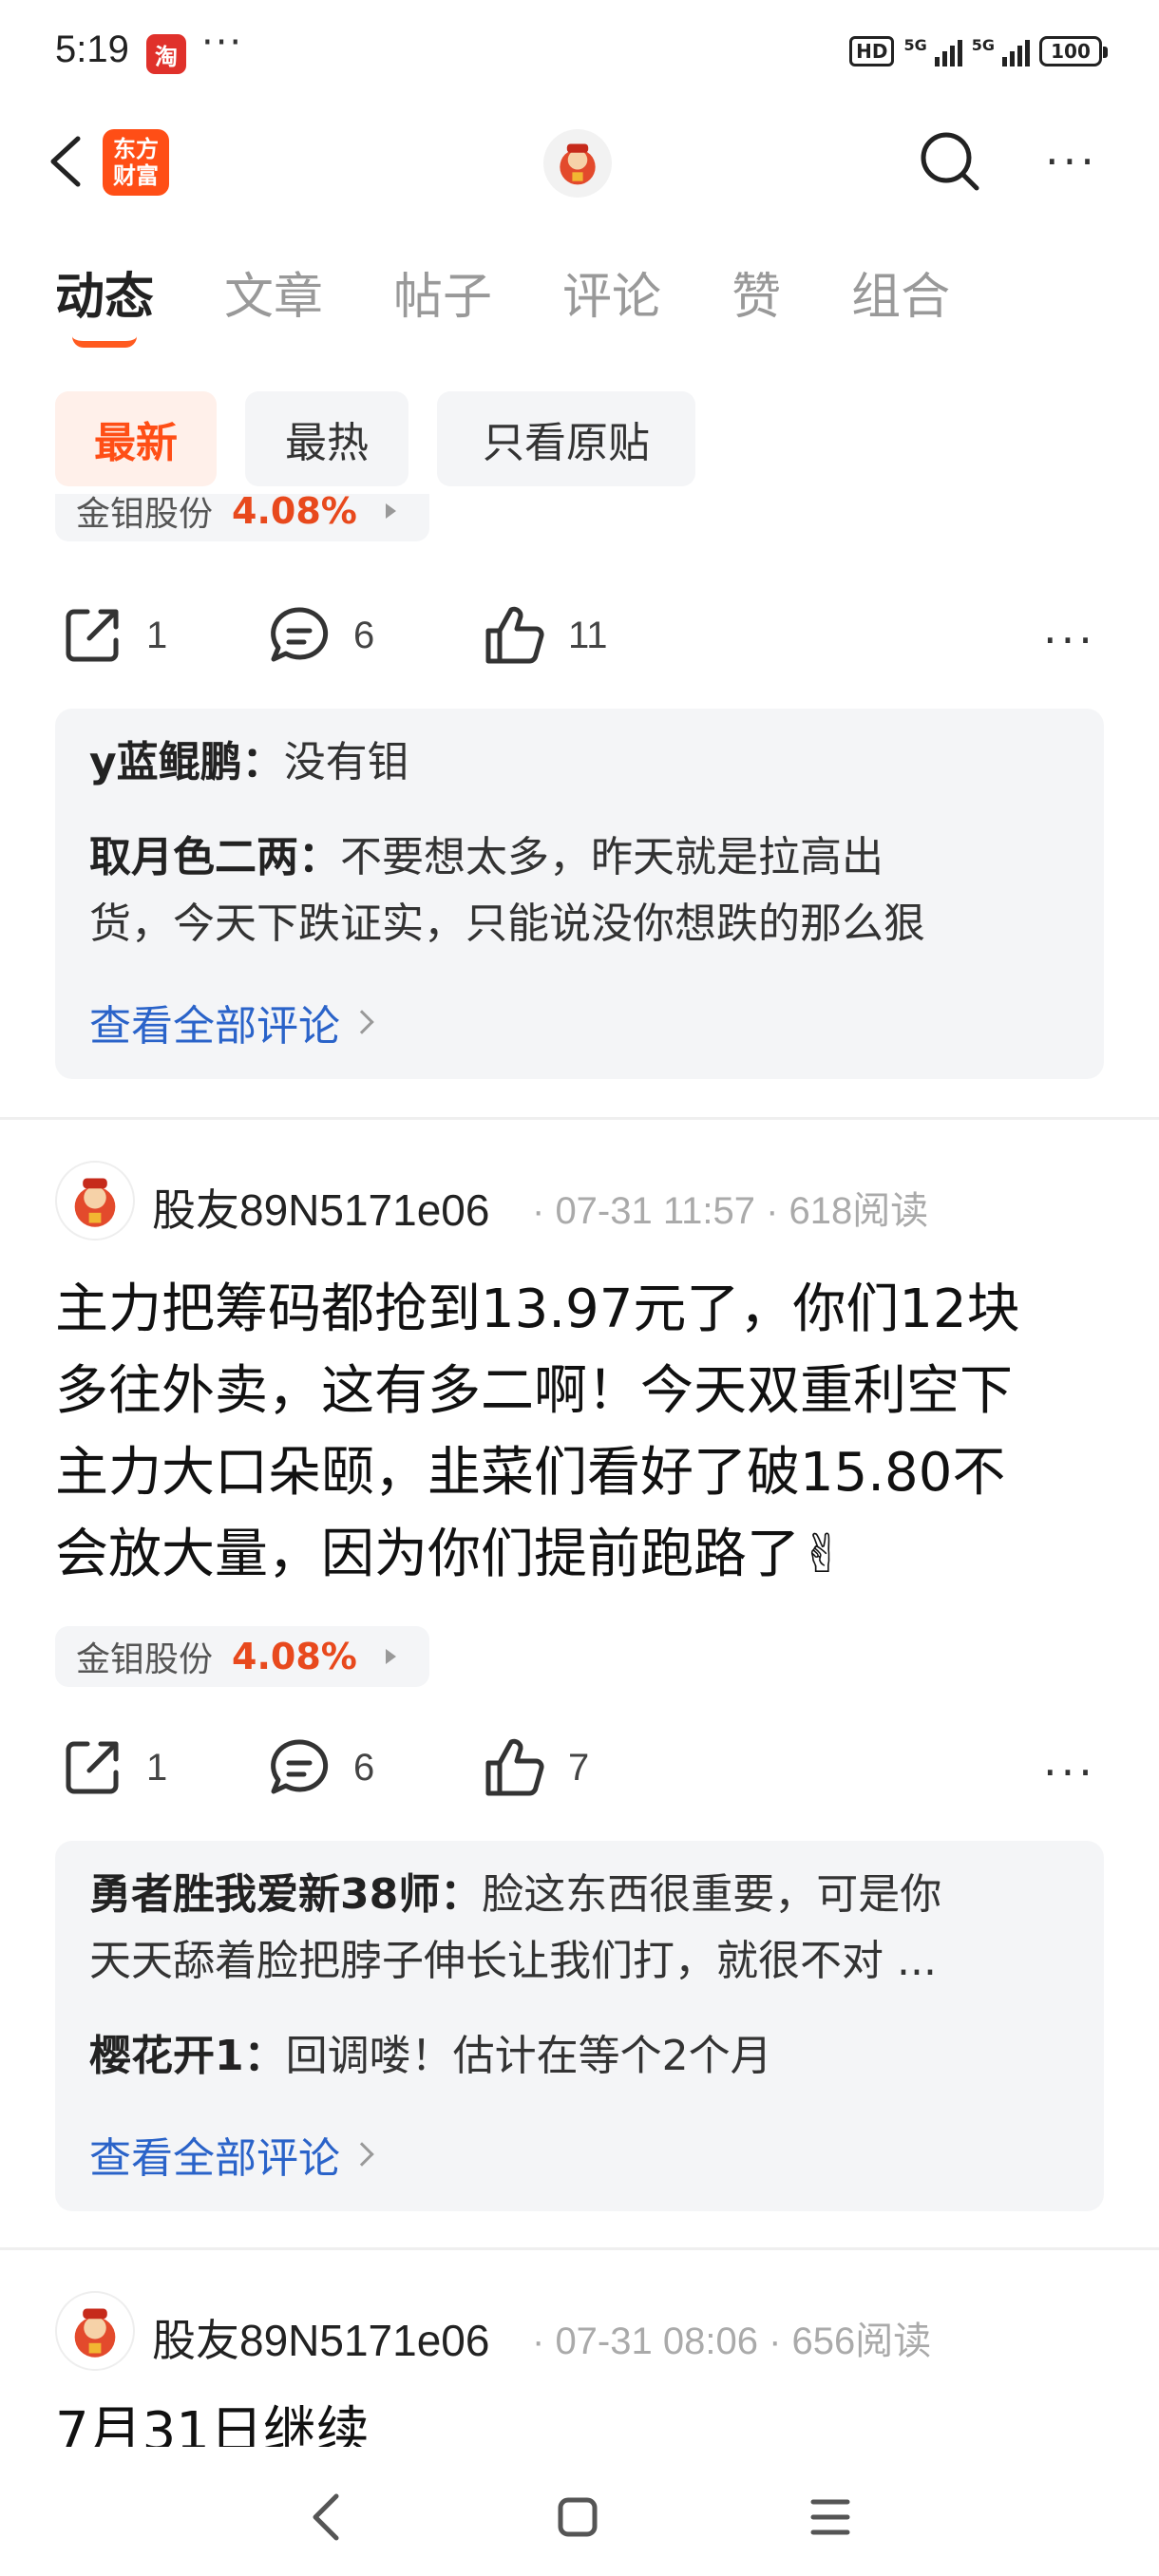  Describe the element at coordinates (1071, 161) in the screenshot. I see `more-options-button: ···` at that location.